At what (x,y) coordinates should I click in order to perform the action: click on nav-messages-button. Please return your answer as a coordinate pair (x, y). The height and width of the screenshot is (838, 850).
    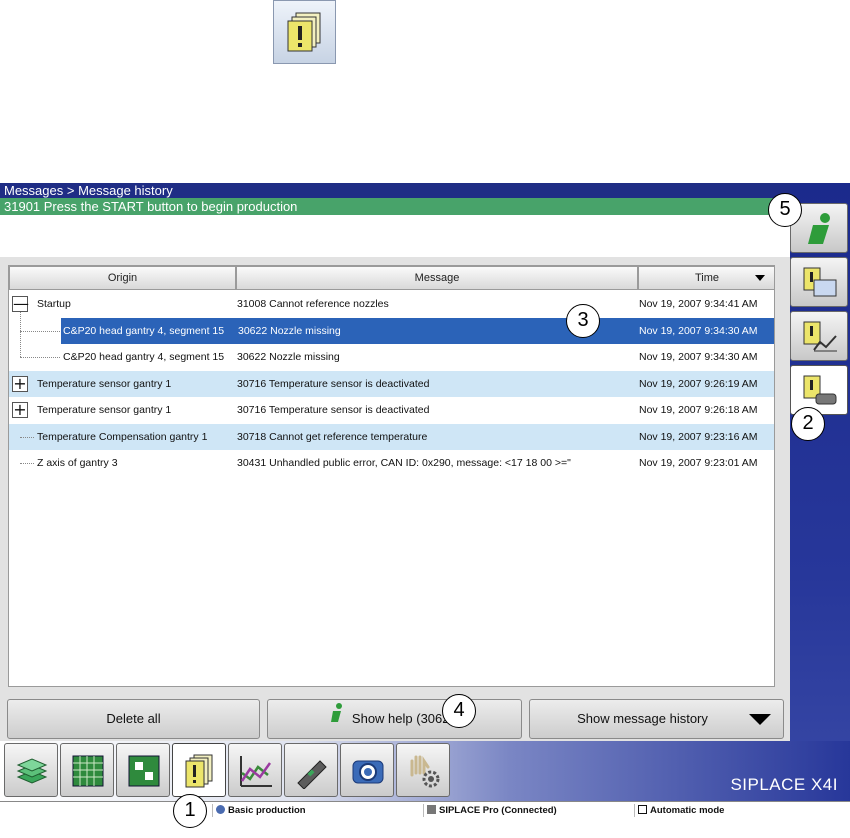
    Looking at the image, I should click on (199, 770).